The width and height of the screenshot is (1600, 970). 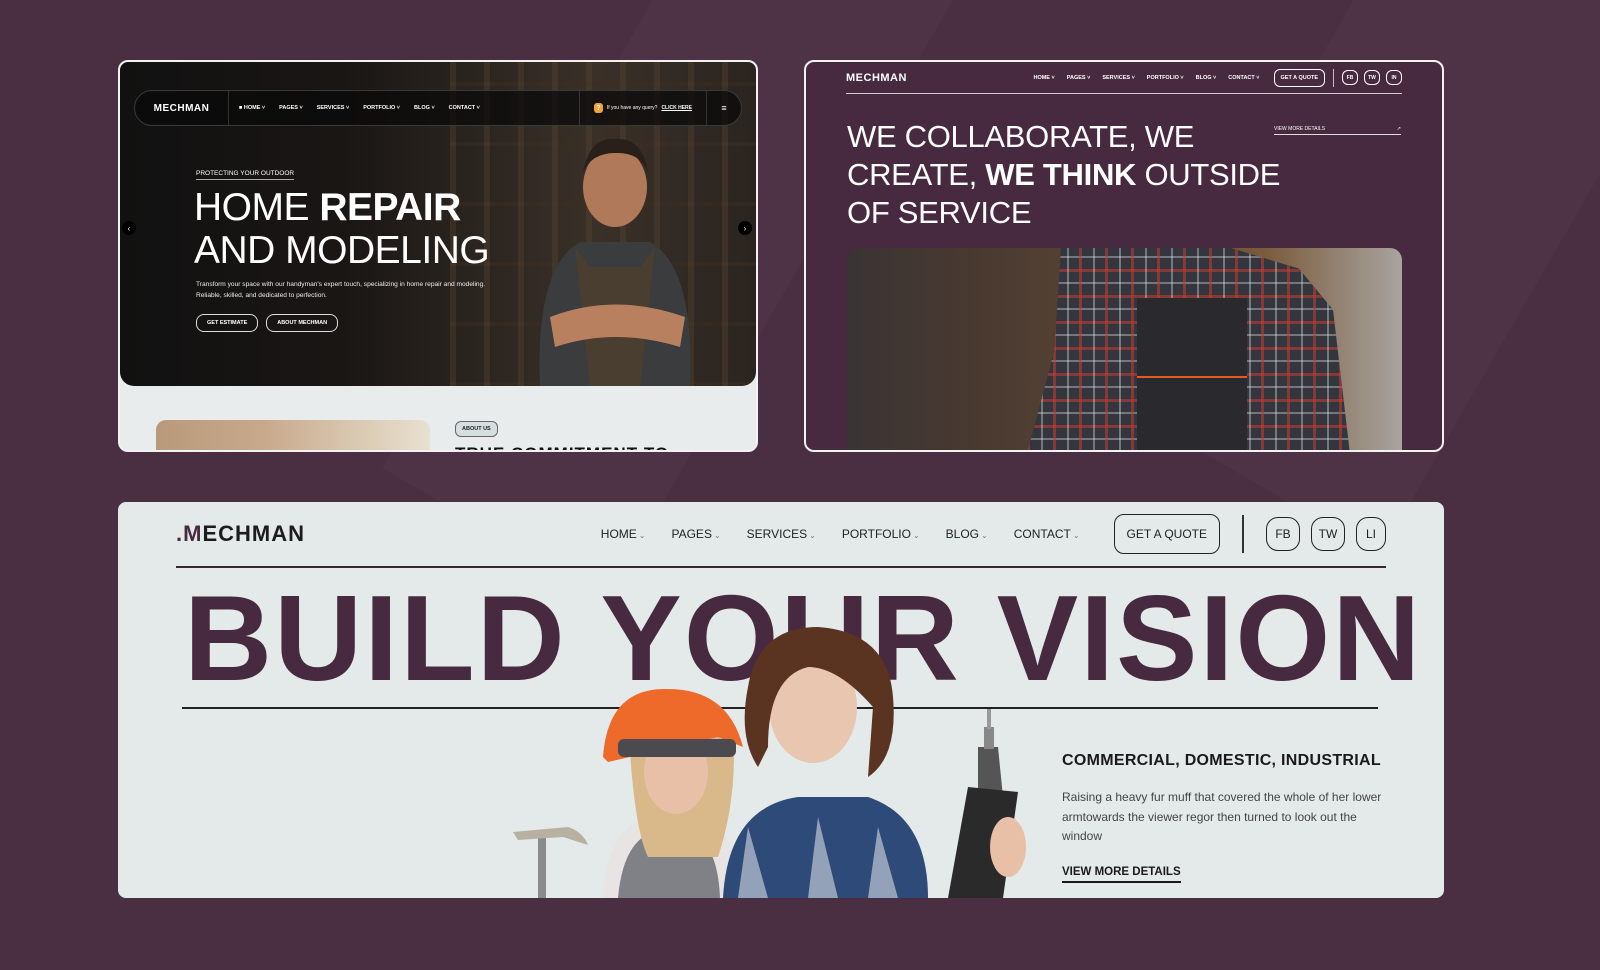 I want to click on about-mechman-button: ABOUT MECHMAN, so click(x=302, y=323).